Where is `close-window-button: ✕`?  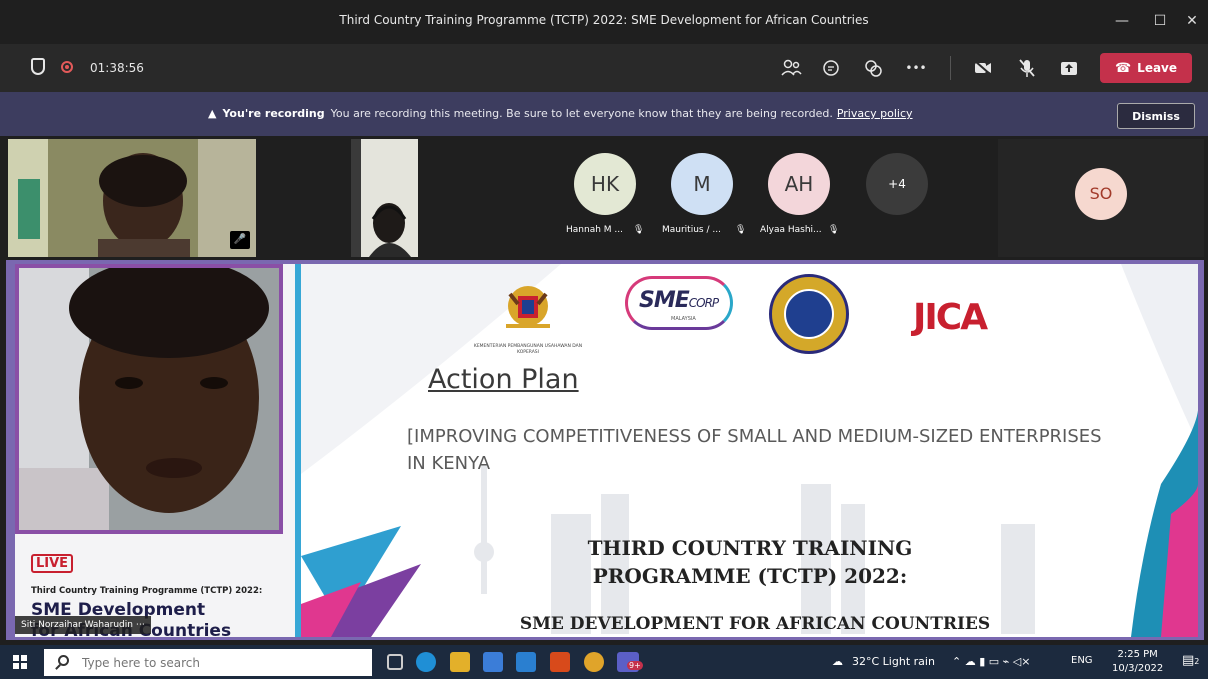 close-window-button: ✕ is located at coordinates (1192, 21).